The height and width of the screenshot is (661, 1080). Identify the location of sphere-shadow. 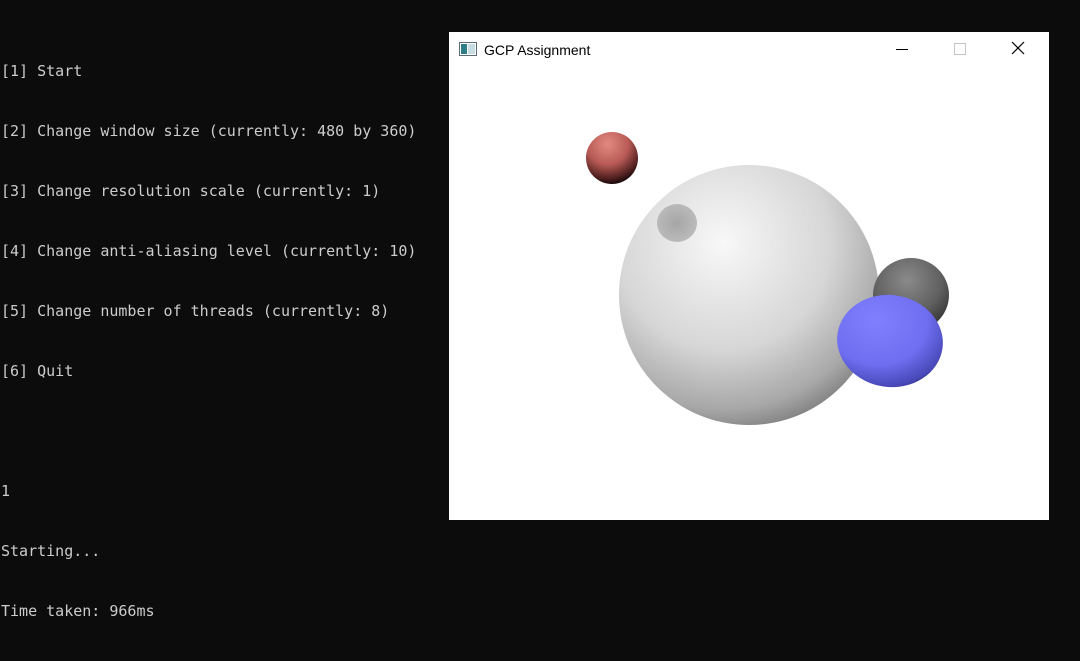
(677, 223).